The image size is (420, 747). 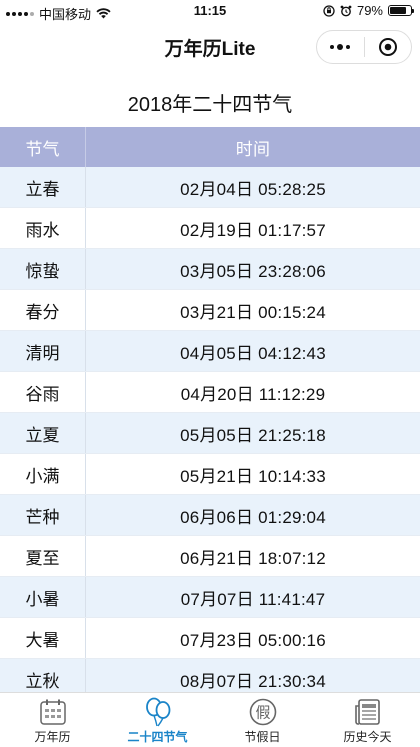 I want to click on table-row: 夏至 06月21日 18:07:12, so click(x=210, y=556).